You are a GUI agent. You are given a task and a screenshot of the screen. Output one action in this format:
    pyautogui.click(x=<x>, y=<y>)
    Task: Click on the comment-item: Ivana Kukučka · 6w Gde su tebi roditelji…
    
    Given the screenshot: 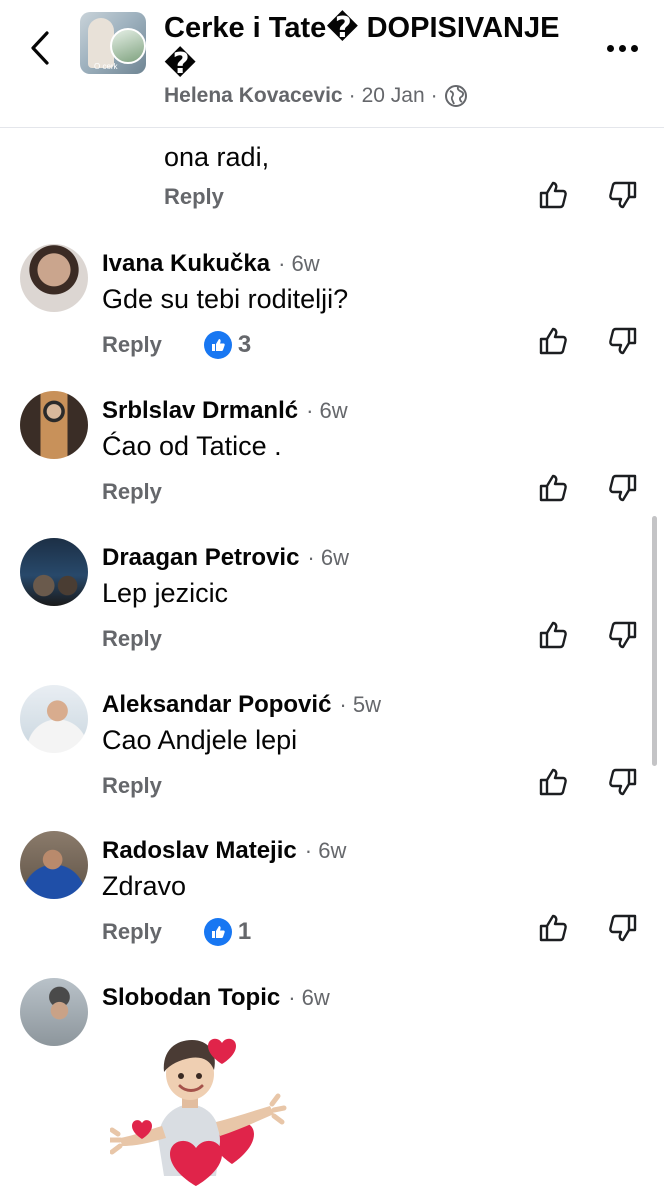 What is the action you would take?
    pyautogui.click(x=332, y=317)
    